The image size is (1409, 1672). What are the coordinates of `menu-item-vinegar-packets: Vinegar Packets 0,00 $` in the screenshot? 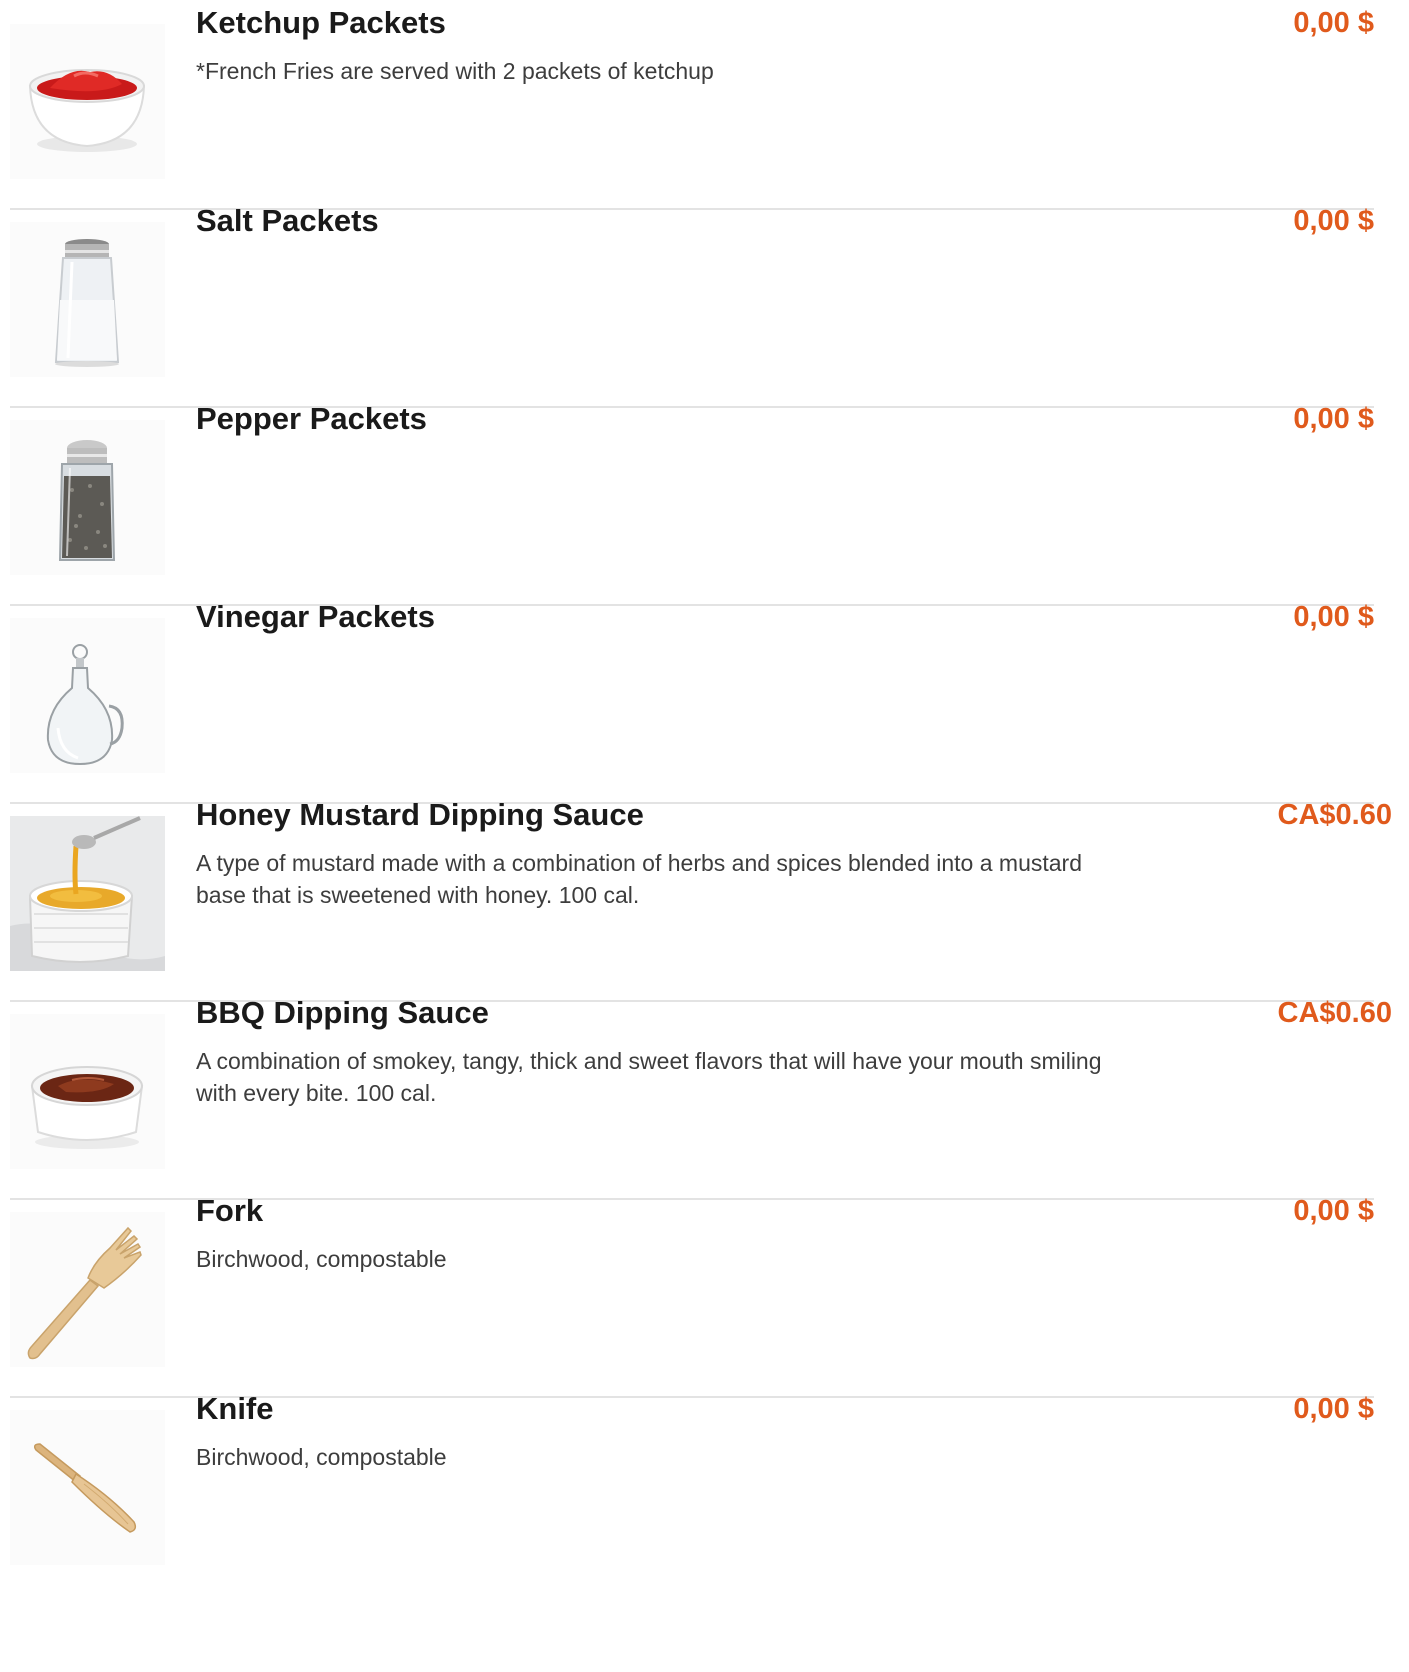 It's located at (692, 699).